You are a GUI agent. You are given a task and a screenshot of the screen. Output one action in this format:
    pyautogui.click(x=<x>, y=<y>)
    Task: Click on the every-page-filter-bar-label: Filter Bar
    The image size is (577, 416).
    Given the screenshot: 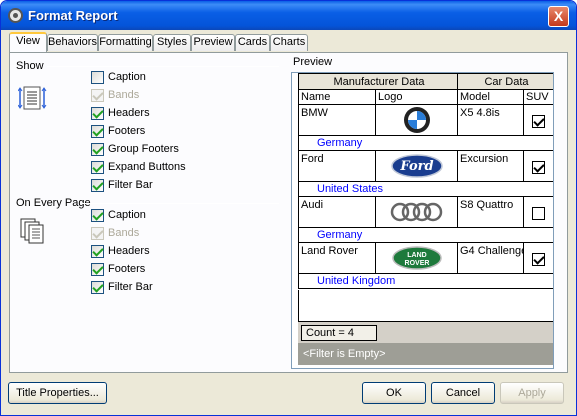 What is the action you would take?
    pyautogui.click(x=130, y=287)
    